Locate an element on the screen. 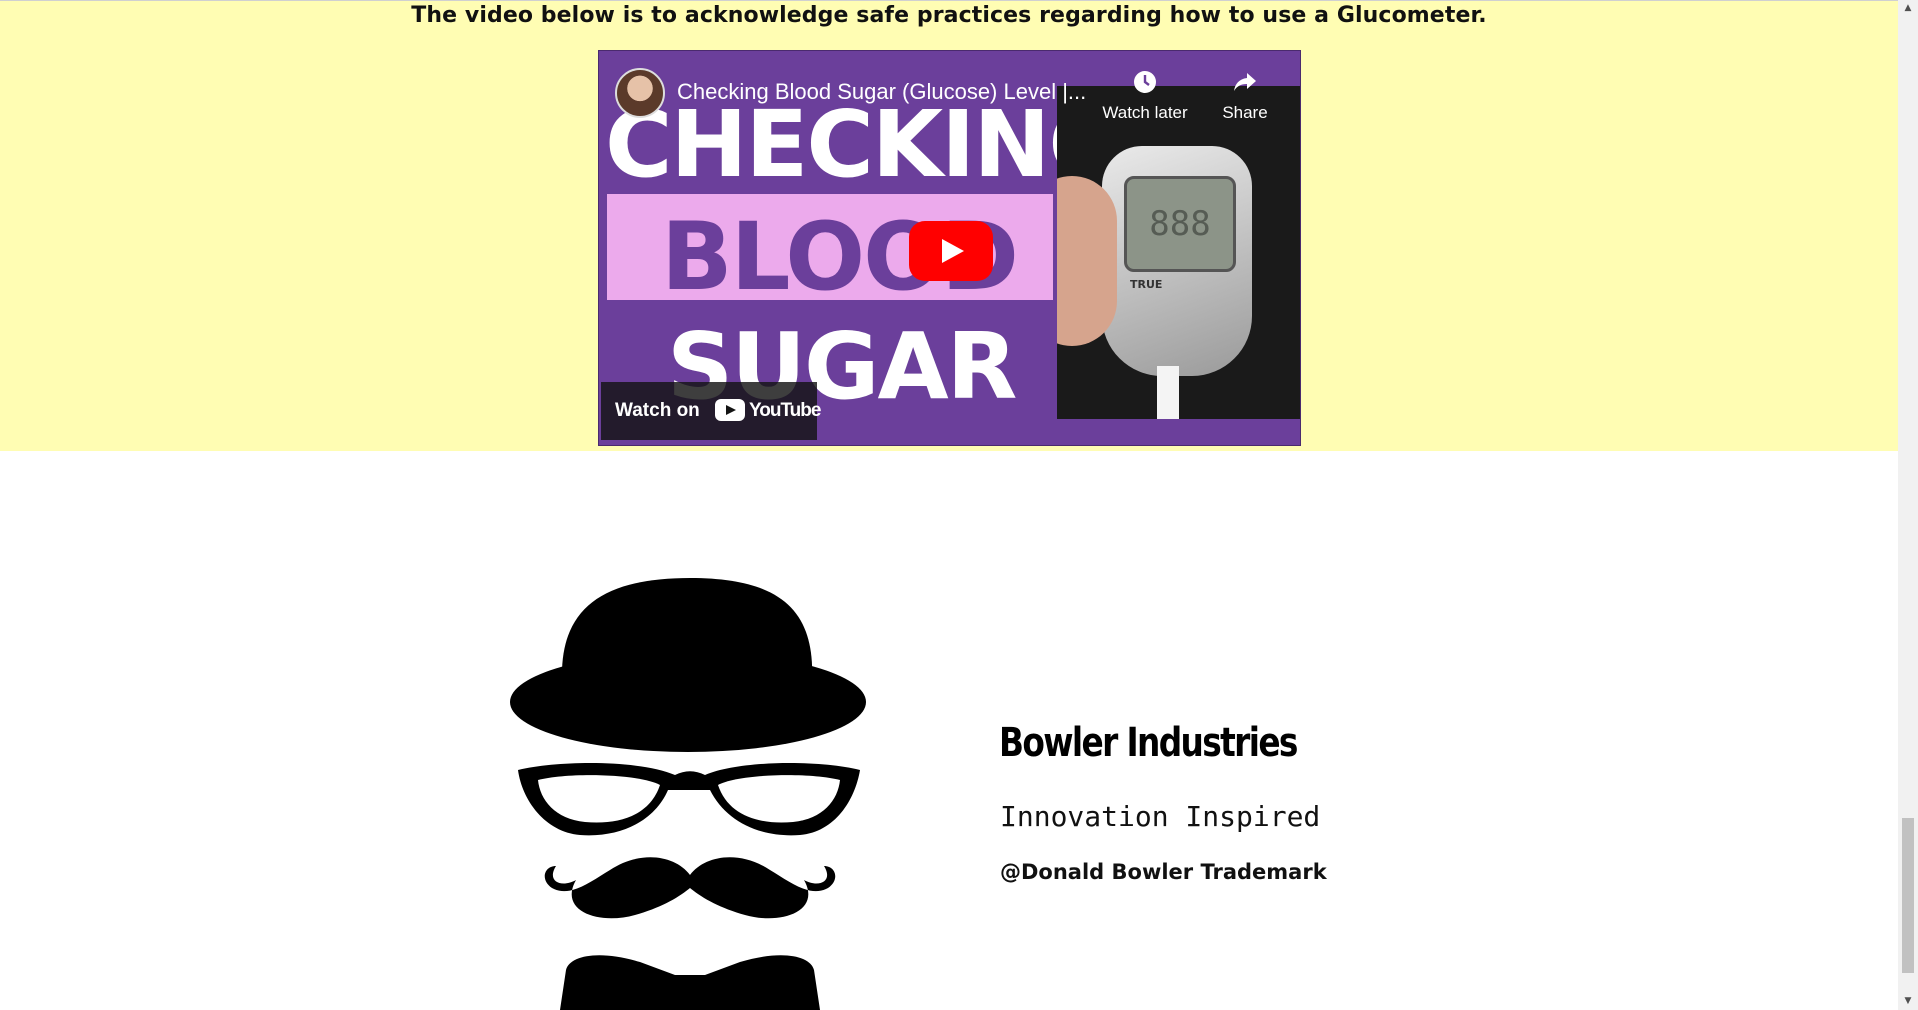  trademark-text: @Donald Bowler Trademark is located at coordinates (1163, 872).